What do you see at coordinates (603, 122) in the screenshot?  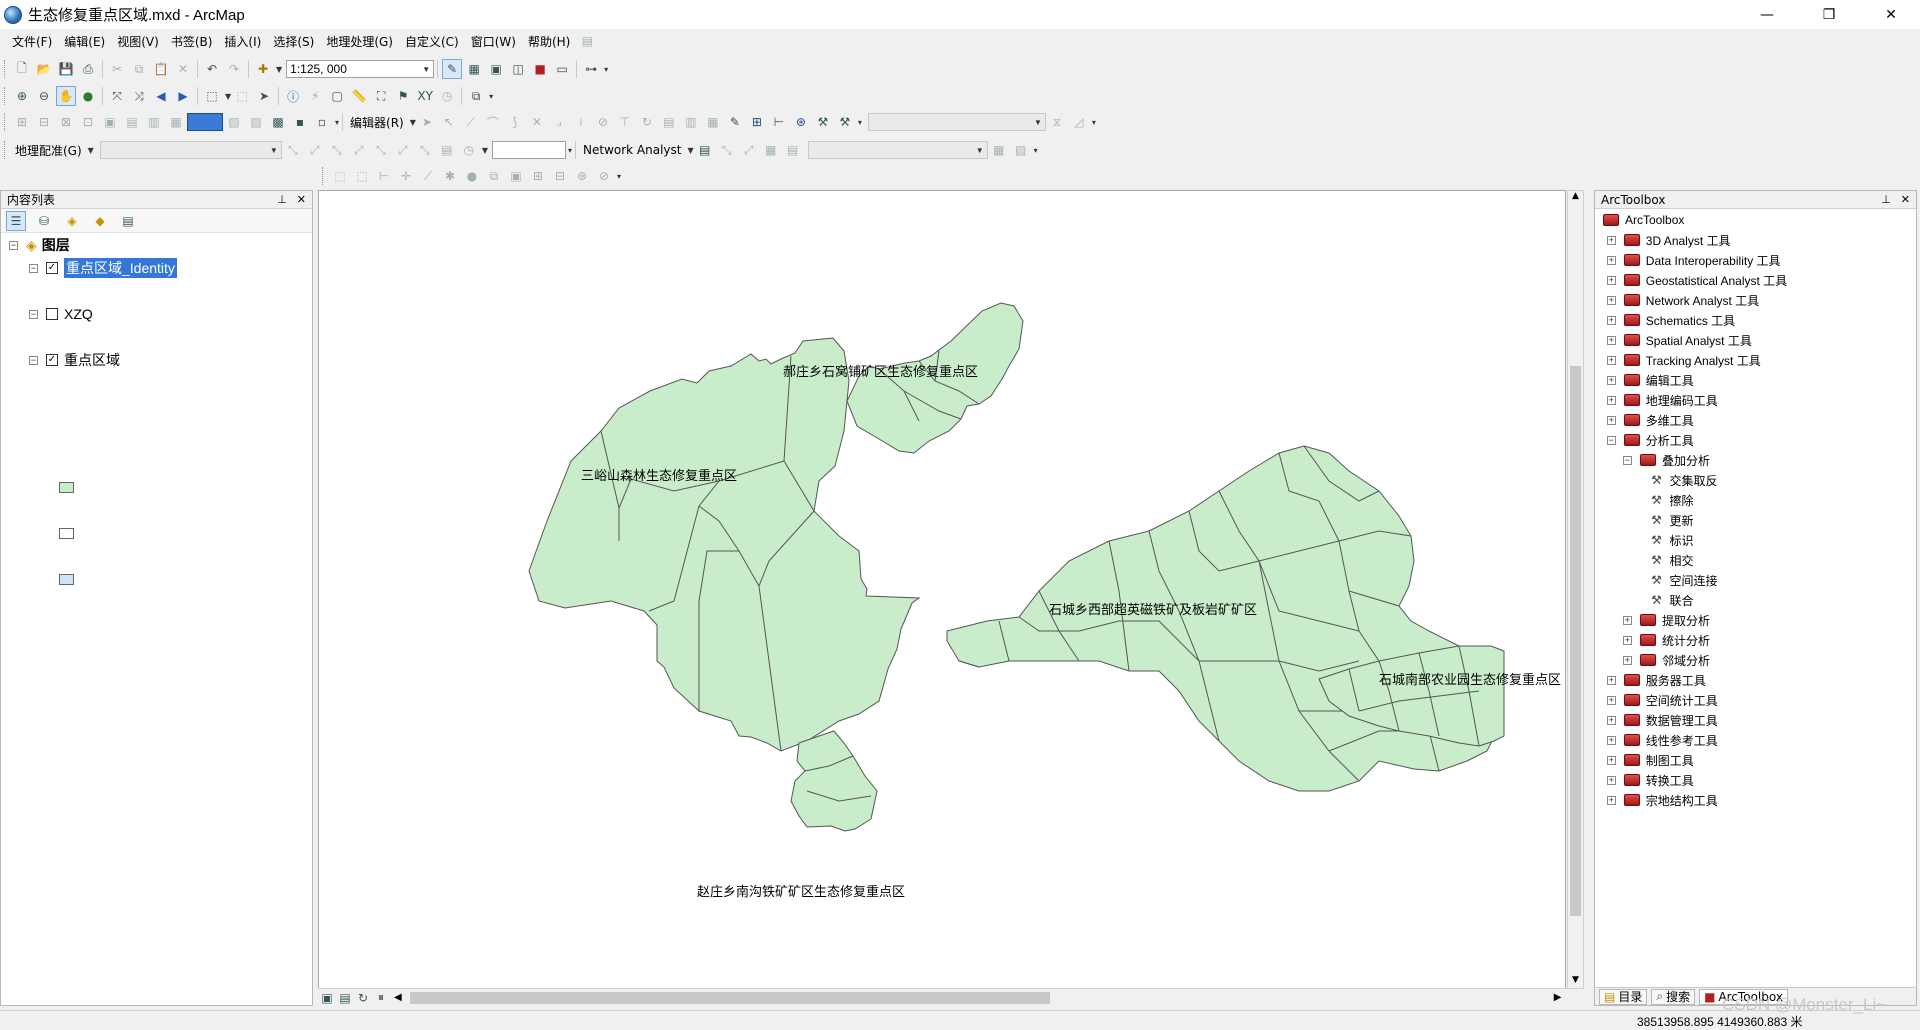 I see `cut-polygons-icon: ⊘` at bounding box center [603, 122].